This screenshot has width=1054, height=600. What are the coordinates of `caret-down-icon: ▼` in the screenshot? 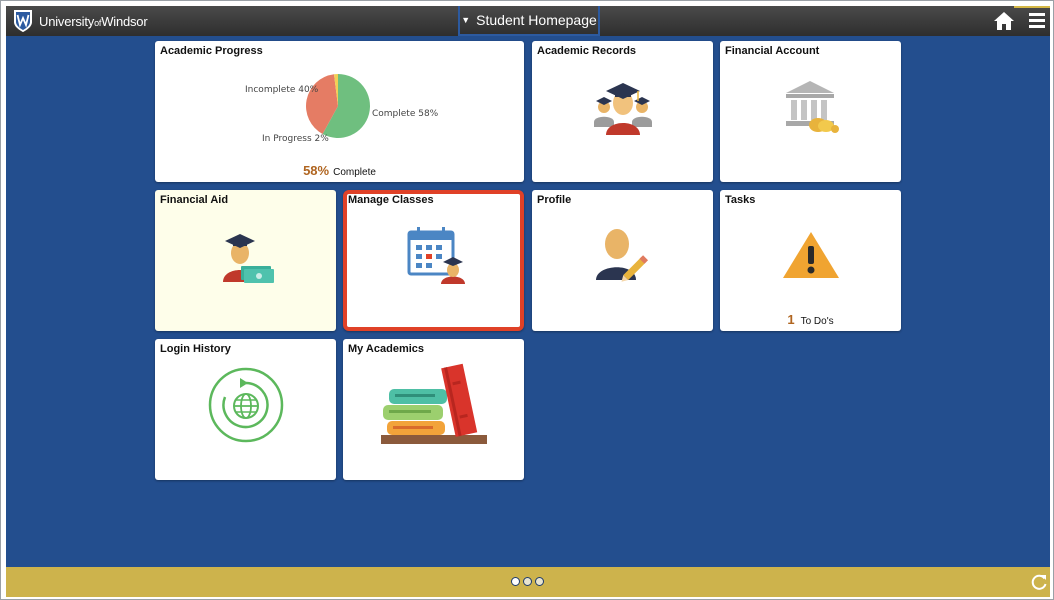 It's located at (466, 20).